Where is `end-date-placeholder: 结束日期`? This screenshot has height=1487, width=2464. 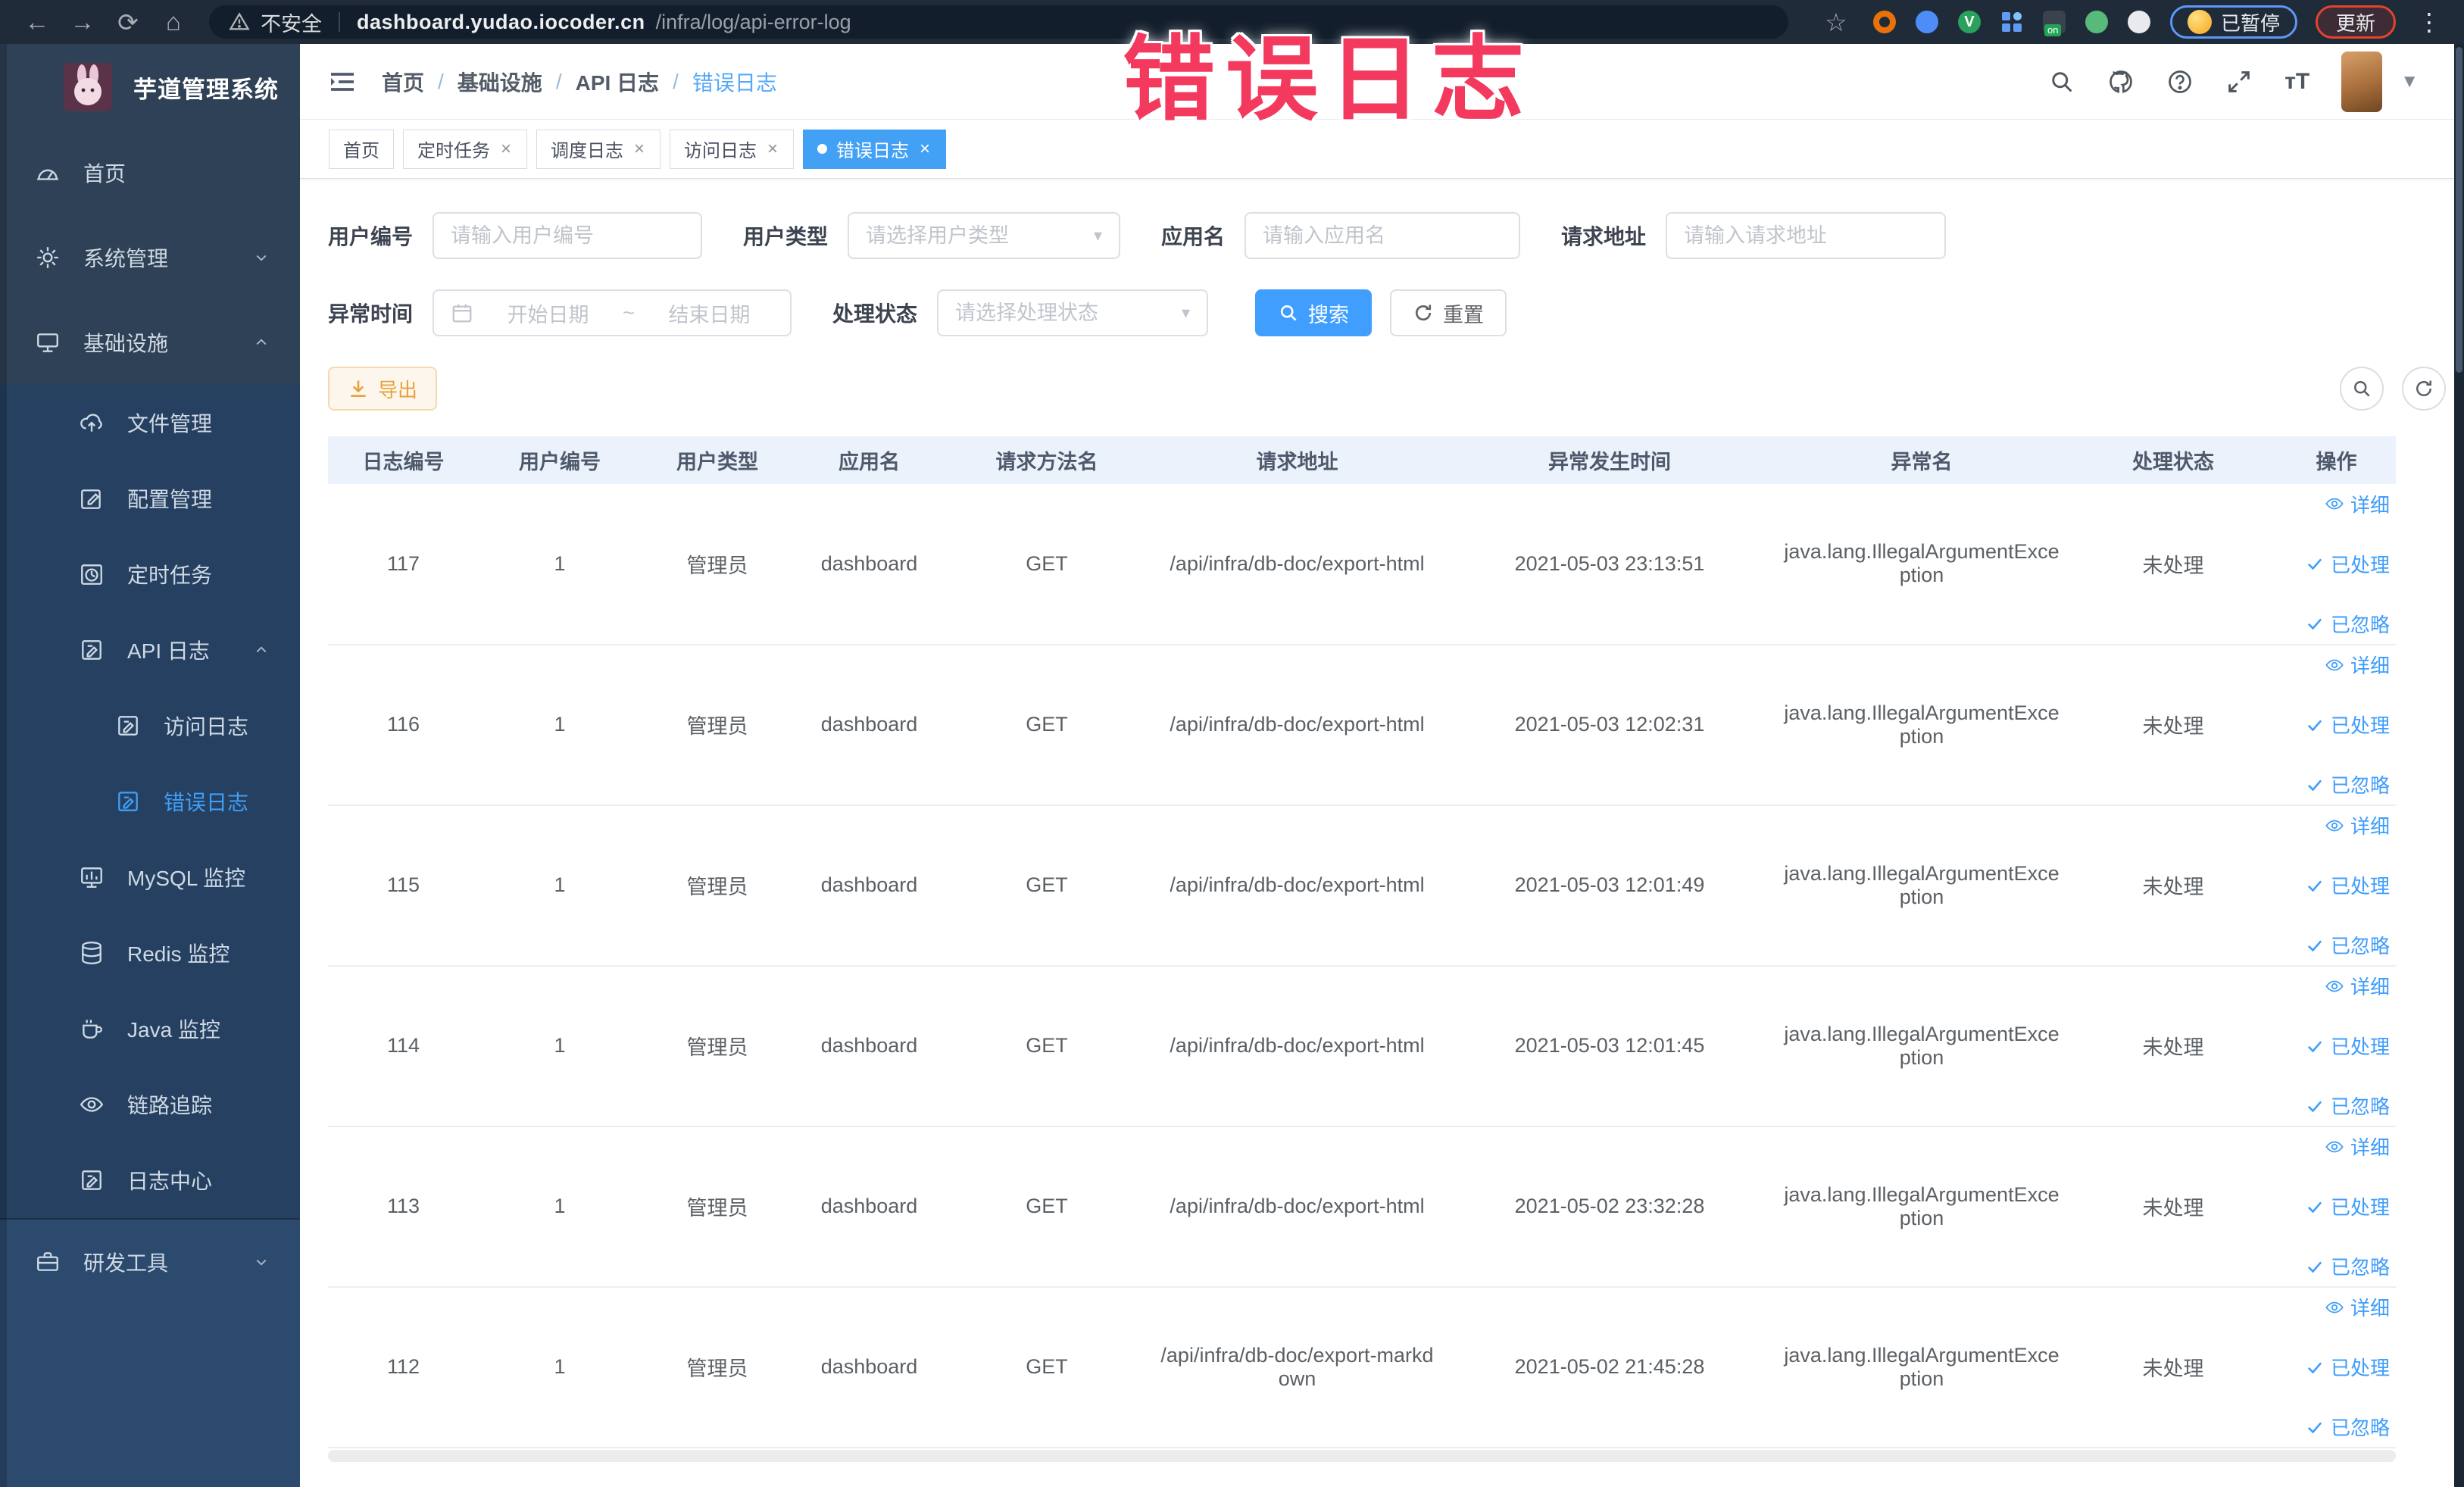
end-date-placeholder: 结束日期 is located at coordinates (709, 314).